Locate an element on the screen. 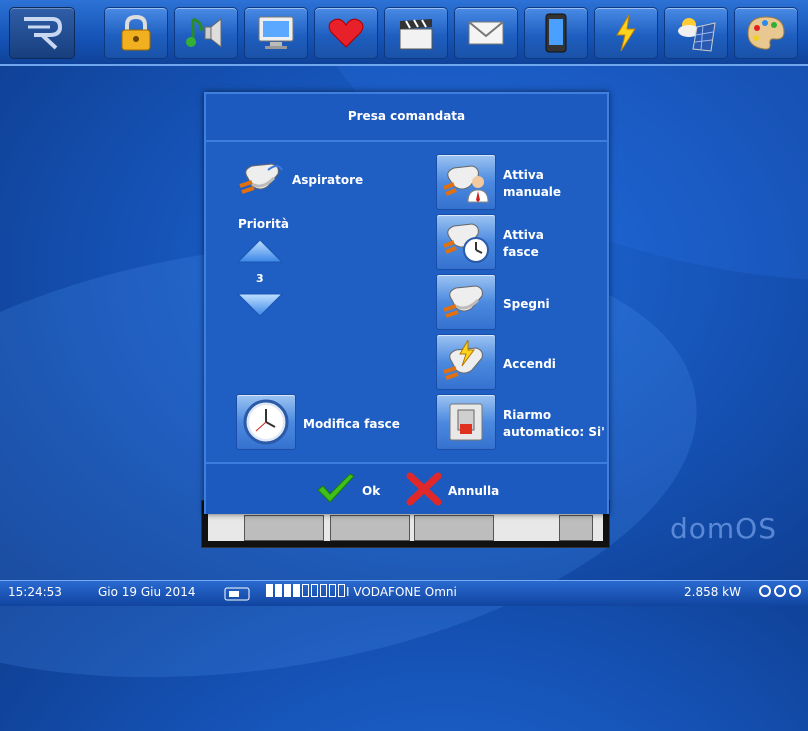 This screenshot has height=731, width=808. modify-schedule-label: Modifica fasce is located at coordinates (351, 424).